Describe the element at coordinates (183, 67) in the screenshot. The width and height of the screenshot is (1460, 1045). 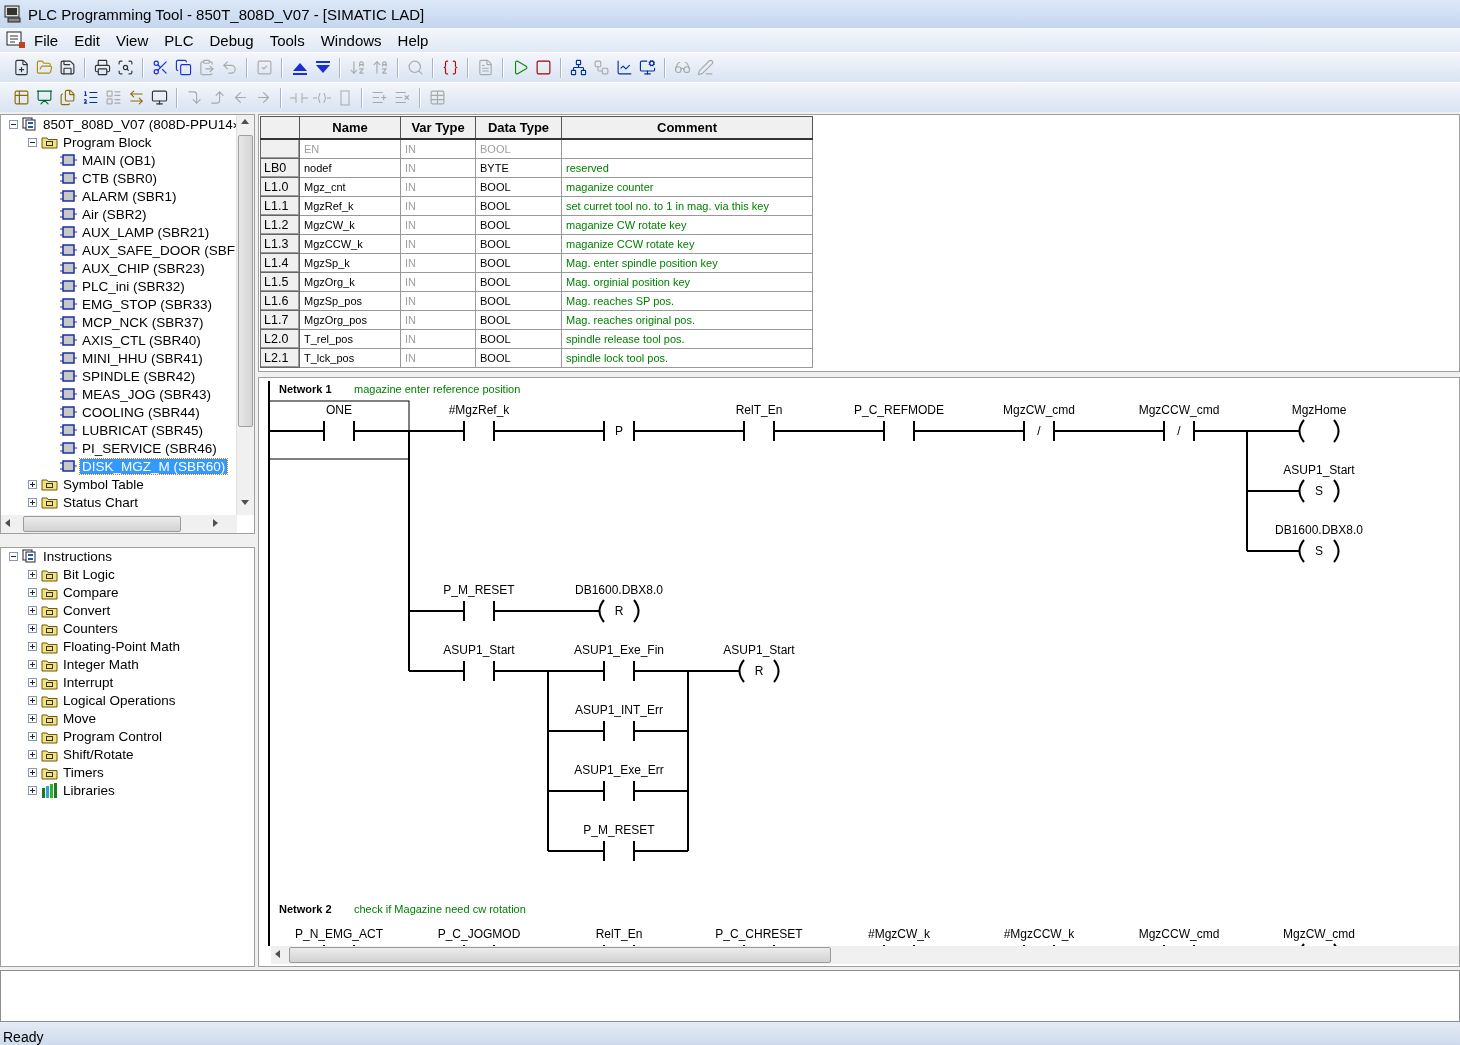
I see `copy-icon` at that location.